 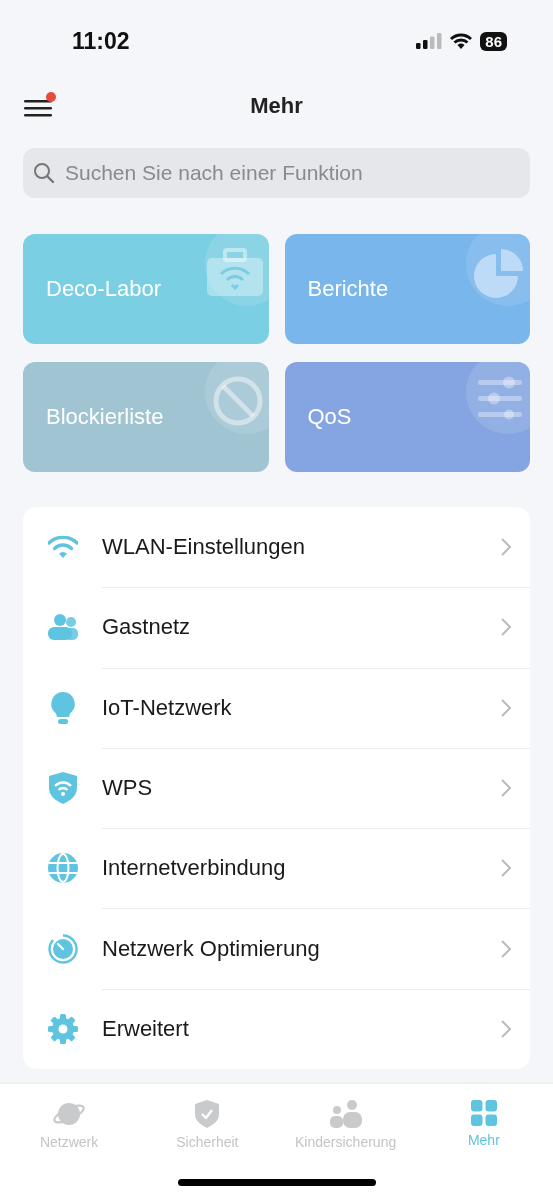 I want to click on page-title: Mehr, so click(x=276, y=106).